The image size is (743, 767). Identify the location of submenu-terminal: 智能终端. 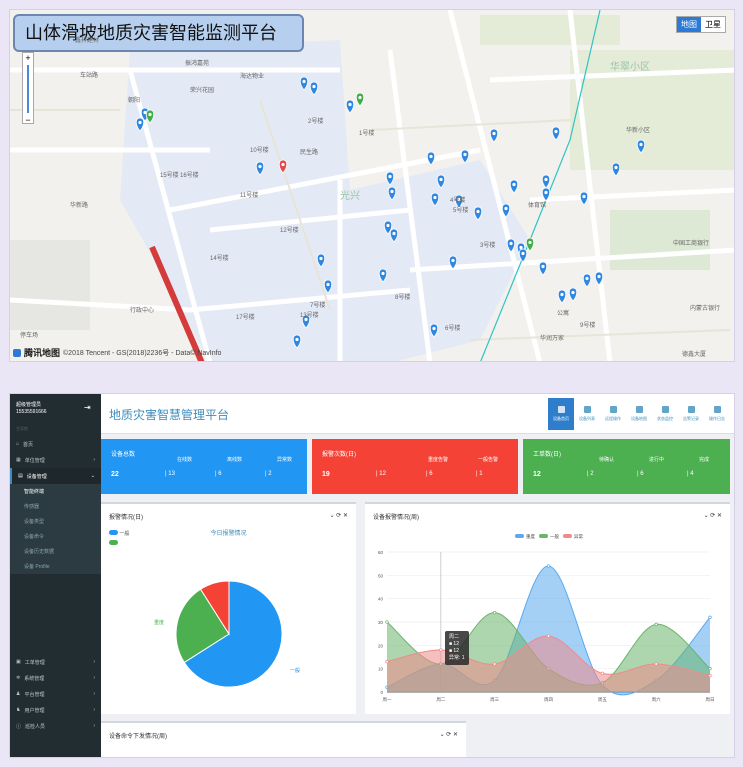
(55, 491).